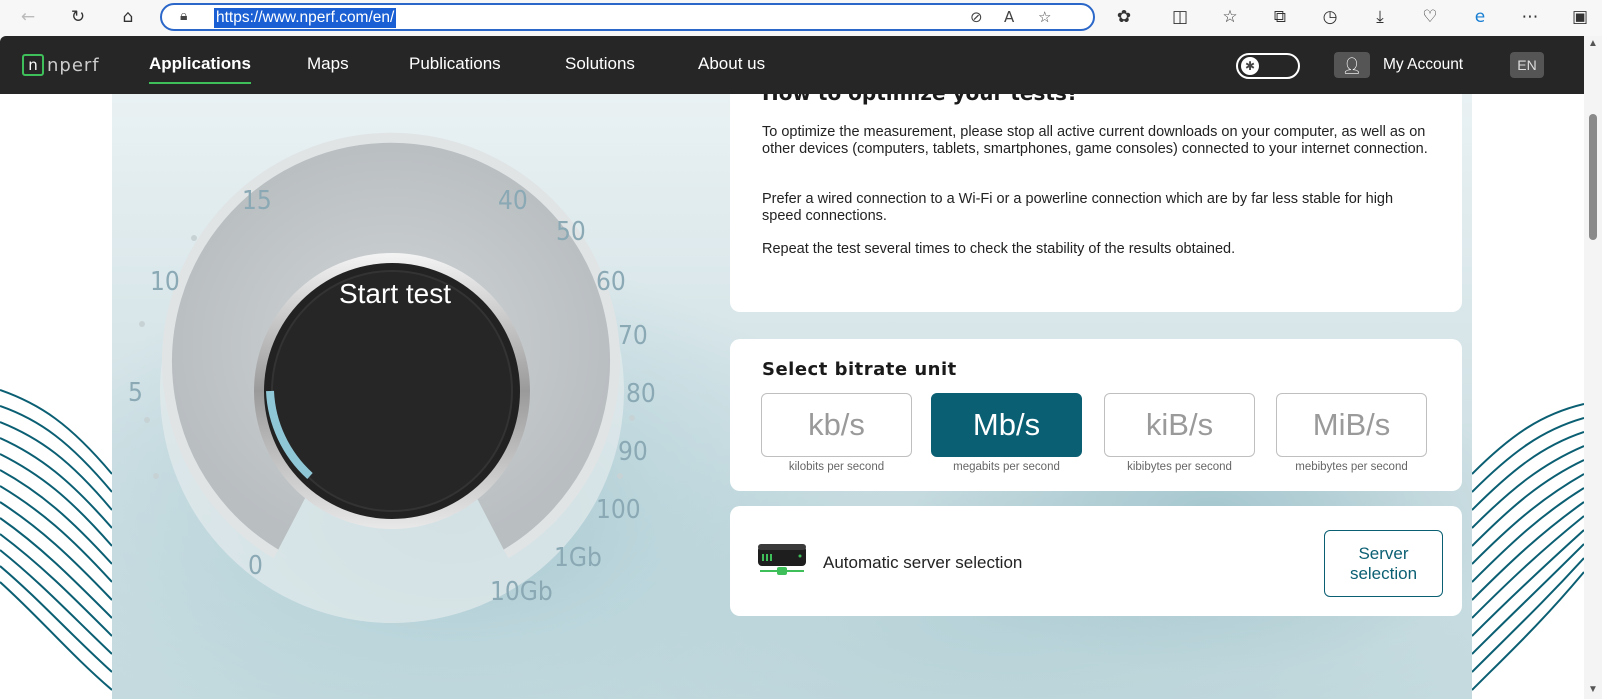 The width and height of the screenshot is (1602, 699). I want to click on server-icon, so click(782, 559).